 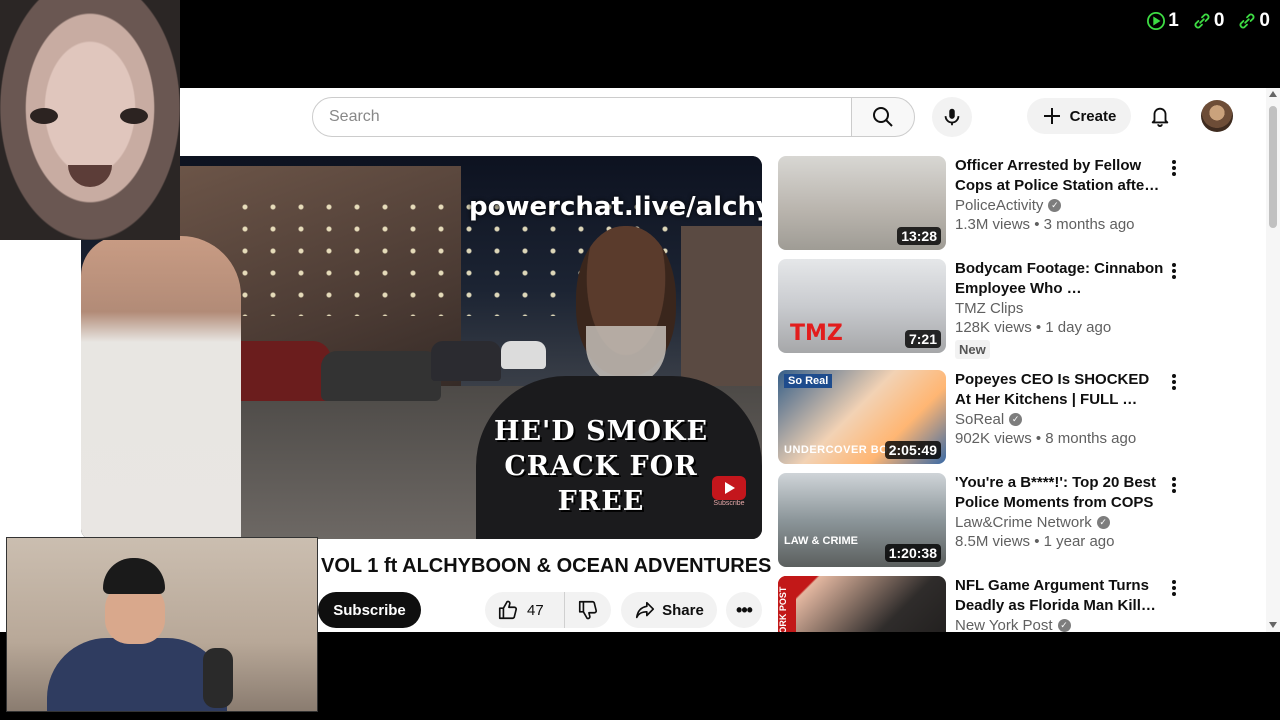 I want to click on dislike-button, so click(x=588, y=610).